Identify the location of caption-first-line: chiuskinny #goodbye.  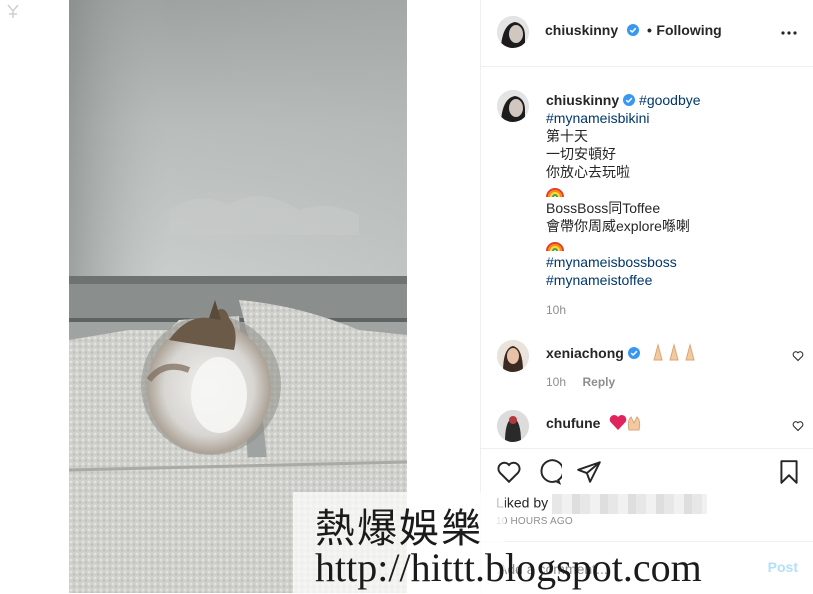
(661, 100).